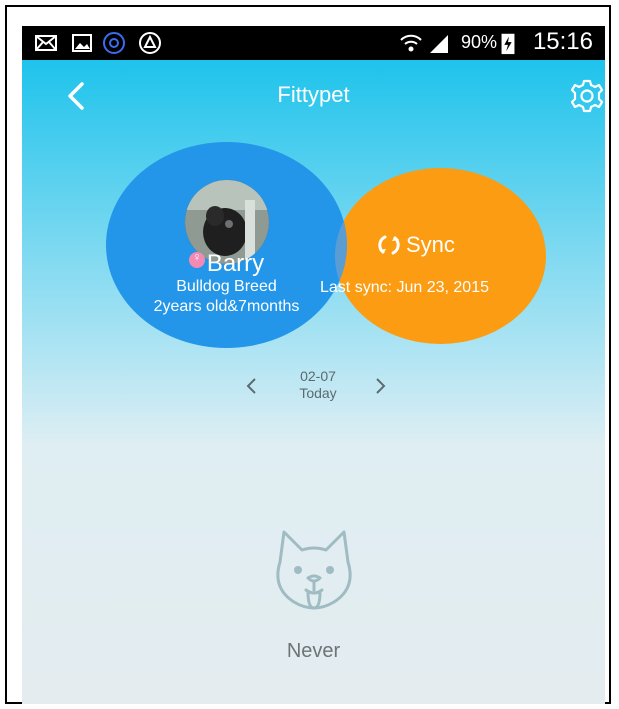  Describe the element at coordinates (313, 94) in the screenshot. I see `page-title: Fittypet` at that location.